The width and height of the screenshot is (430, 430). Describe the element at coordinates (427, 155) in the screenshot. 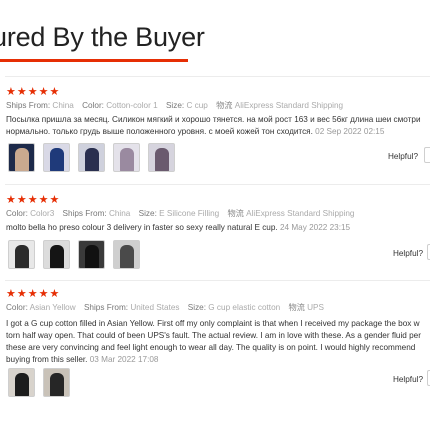

I see `helpful-button` at that location.